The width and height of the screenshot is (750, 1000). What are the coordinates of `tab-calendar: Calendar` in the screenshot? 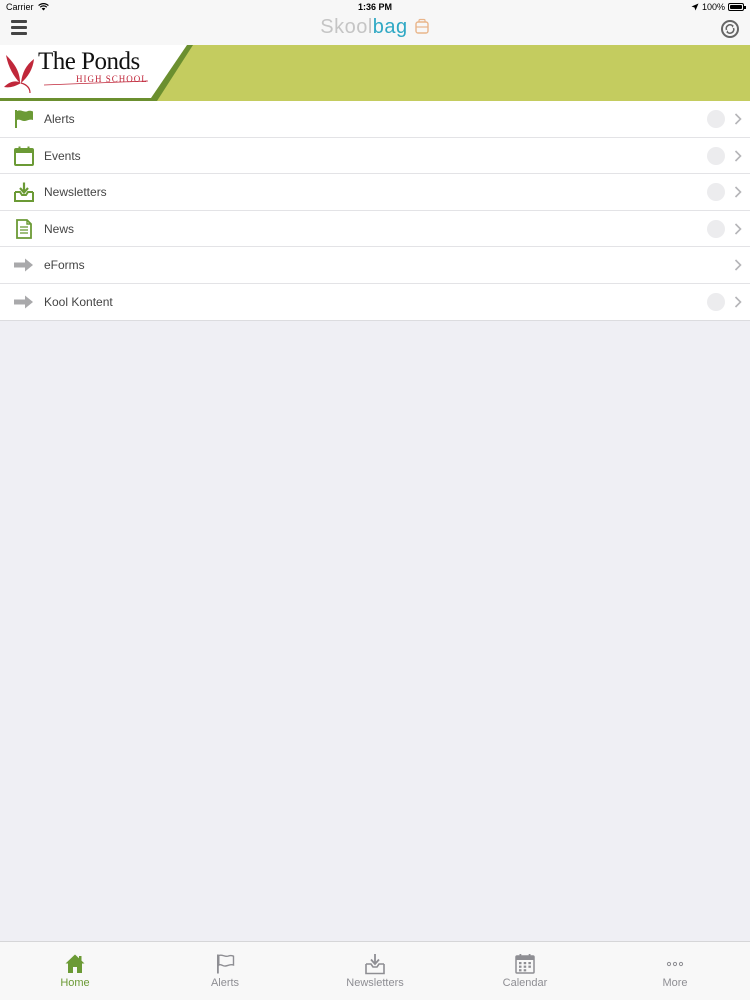 It's located at (525, 971).